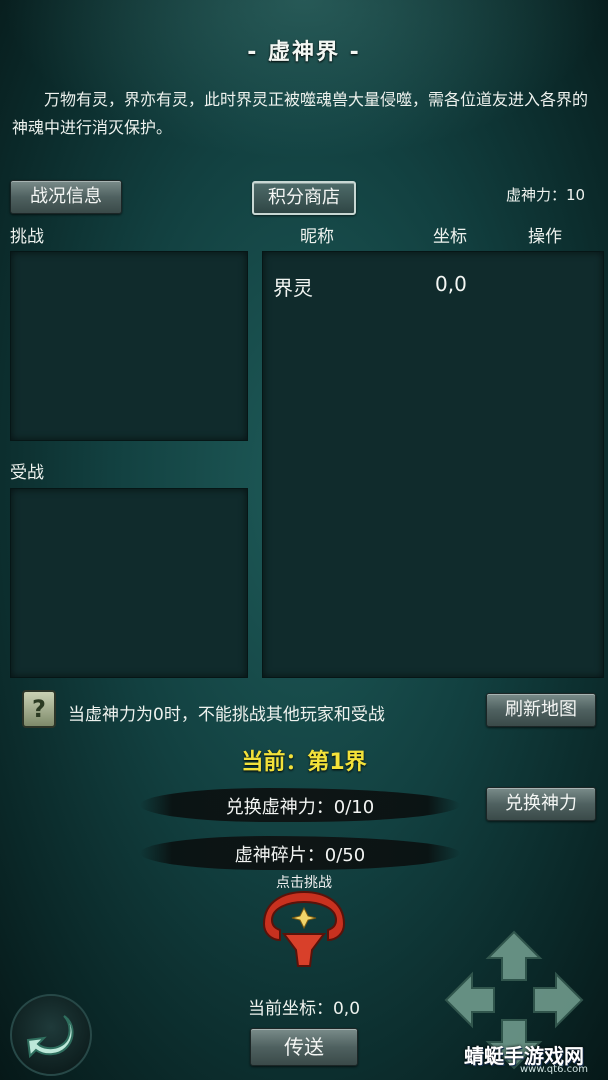  What do you see at coordinates (27, 237) in the screenshot?
I see `challenge-label: 挑战` at bounding box center [27, 237].